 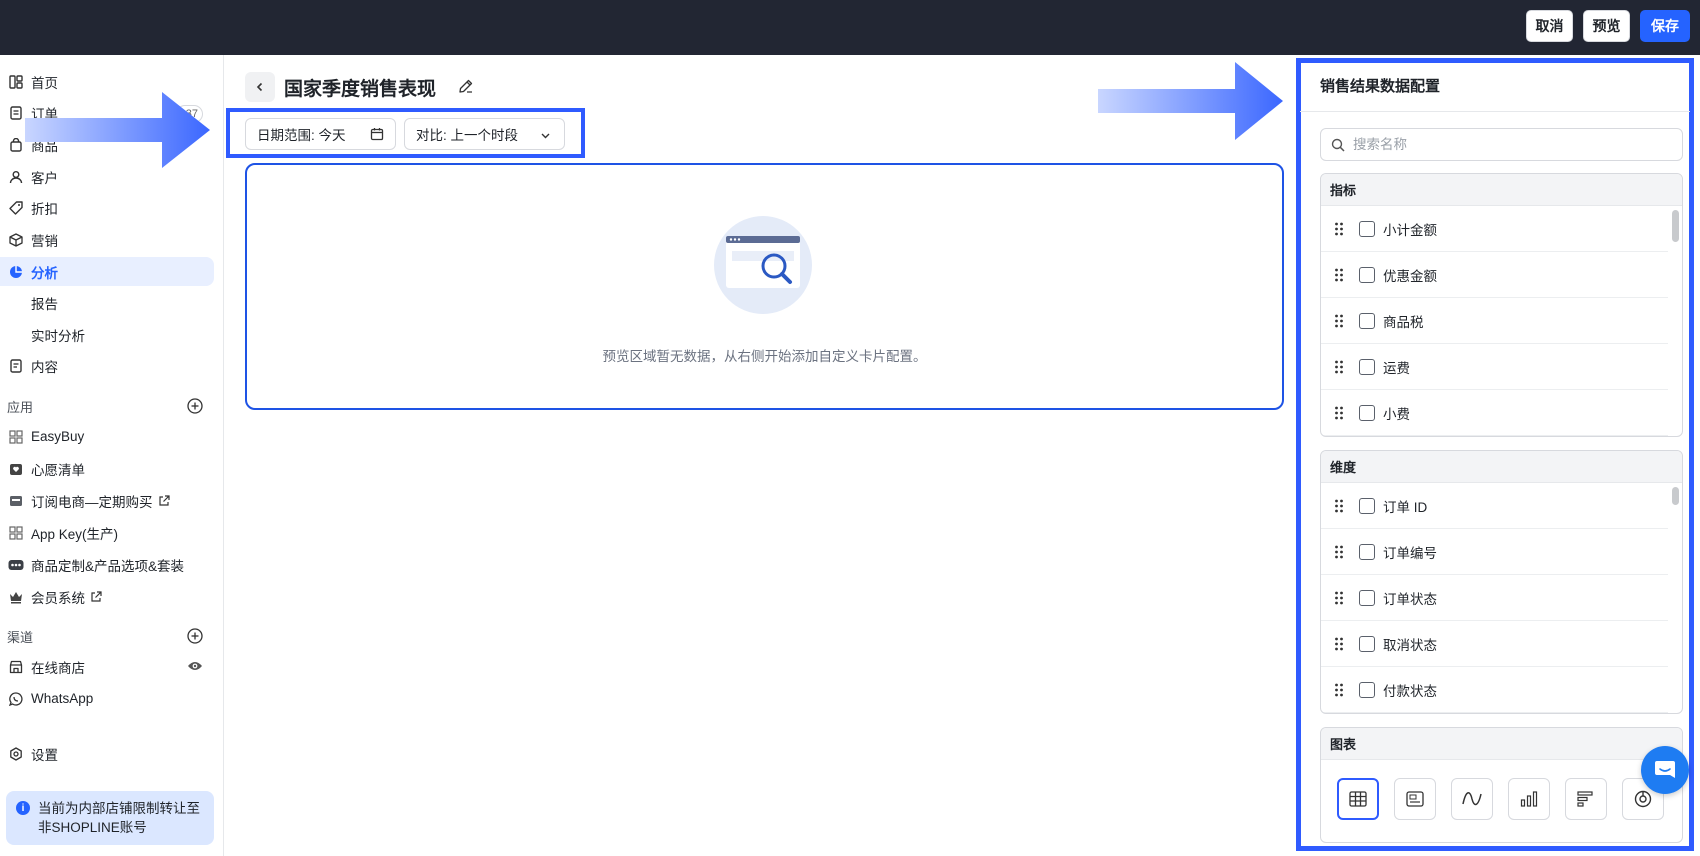 What do you see at coordinates (107, 436) in the screenshot?
I see `sidebar-app-easybuy: EasyBuy` at bounding box center [107, 436].